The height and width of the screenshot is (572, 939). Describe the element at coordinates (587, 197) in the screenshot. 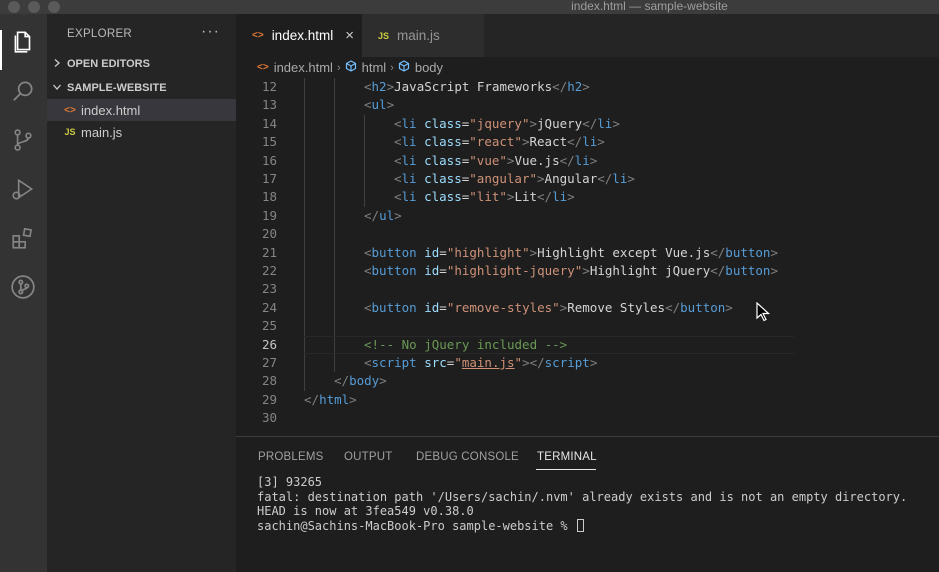

I see `code-line: 18 <li class="lit">Lit</li>` at that location.